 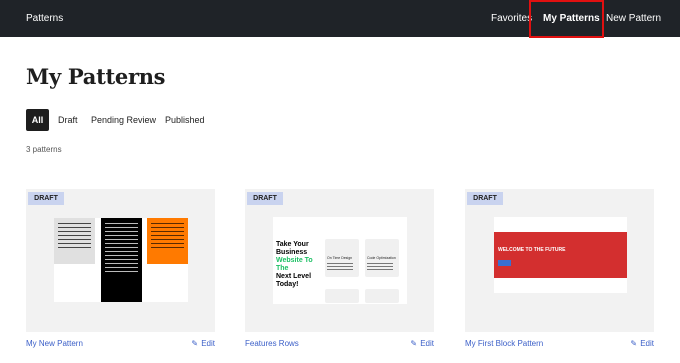 What do you see at coordinates (511, 18) in the screenshot?
I see `nav-favorites: Favorites` at bounding box center [511, 18].